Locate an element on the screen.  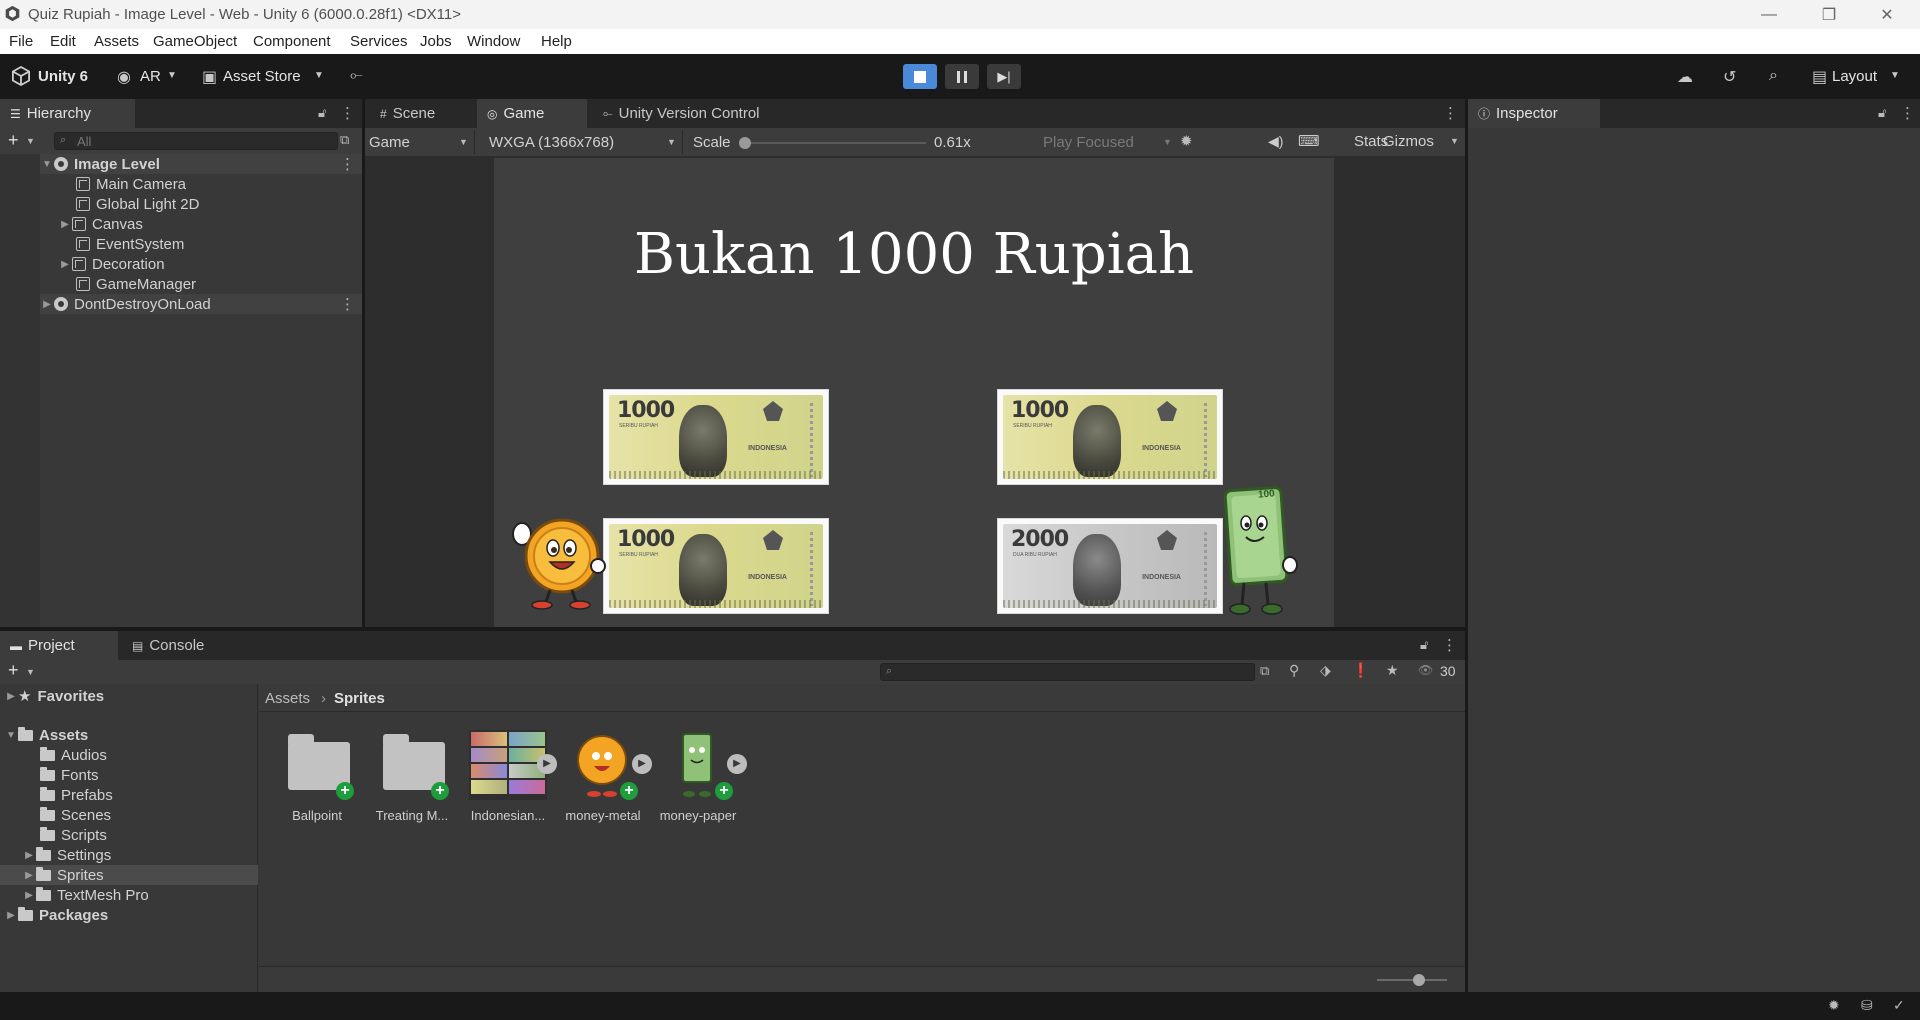
icon-size-slider is located at coordinates (1412, 980).